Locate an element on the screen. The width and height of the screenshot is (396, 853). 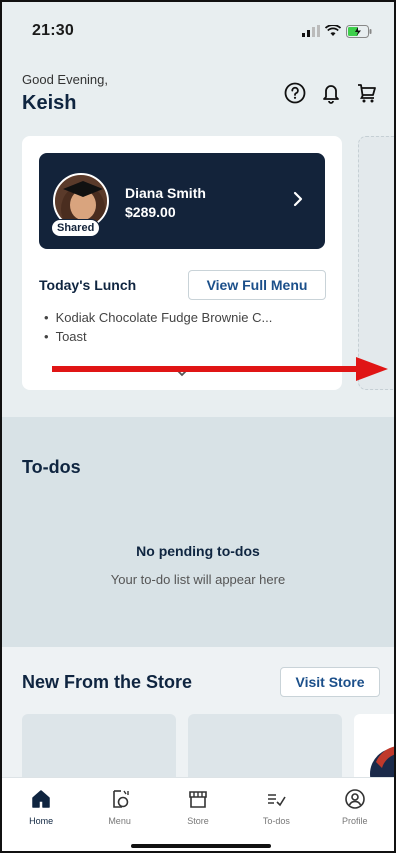
store-icon is located at coordinates (198, 799).